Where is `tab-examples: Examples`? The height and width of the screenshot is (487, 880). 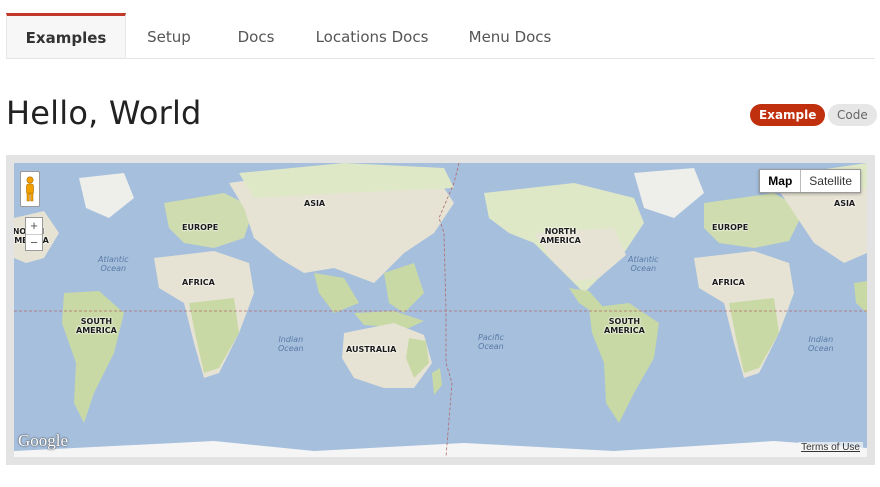 tab-examples: Examples is located at coordinates (66, 35).